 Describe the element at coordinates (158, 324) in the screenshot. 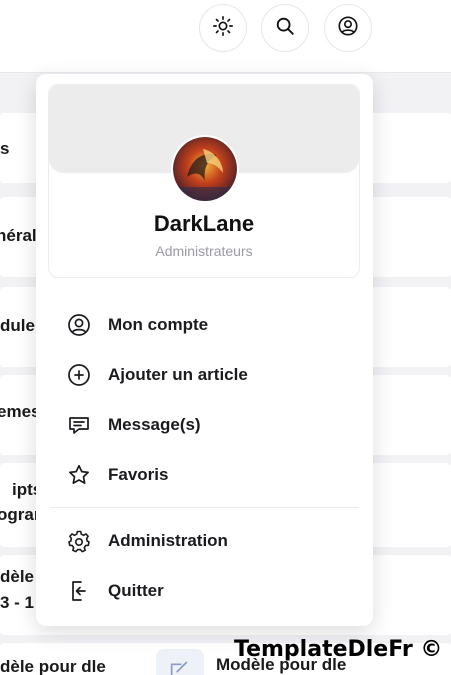

I see `menu-item-label: Mon compte` at that location.